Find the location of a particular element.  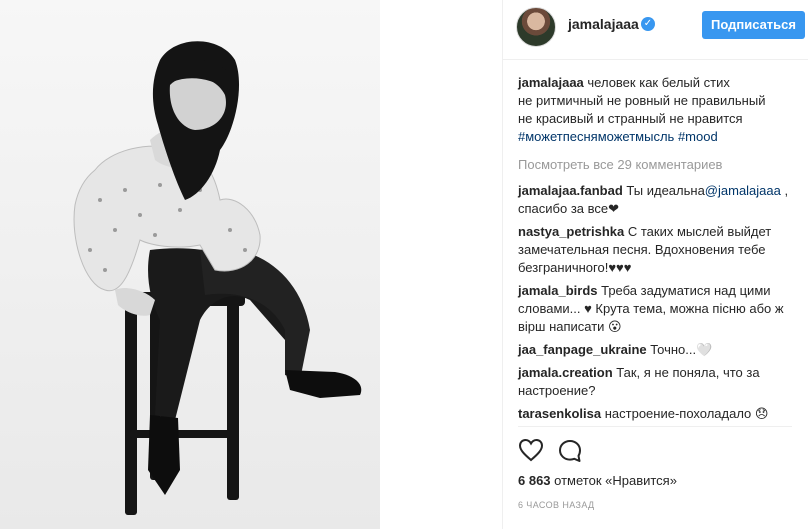

caption-line1: человек как белый стих is located at coordinates (656, 82).